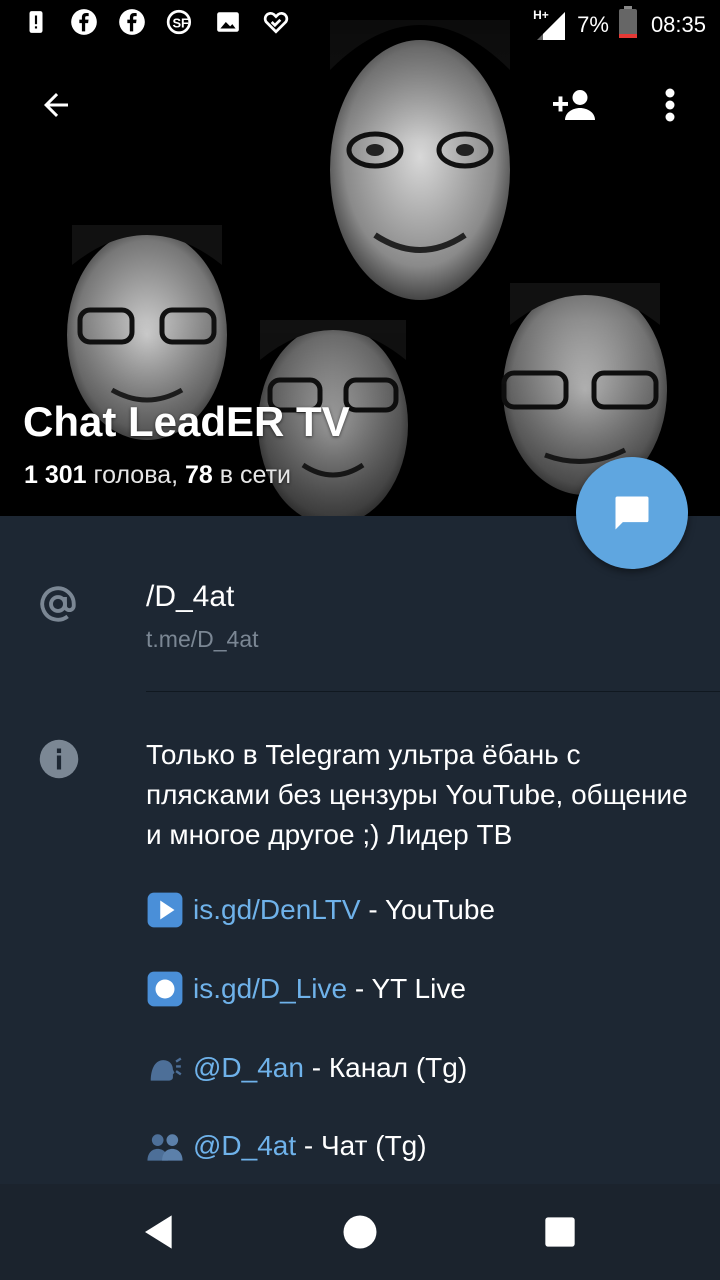  I want to click on triangle-back-icon, so click(158, 1232).